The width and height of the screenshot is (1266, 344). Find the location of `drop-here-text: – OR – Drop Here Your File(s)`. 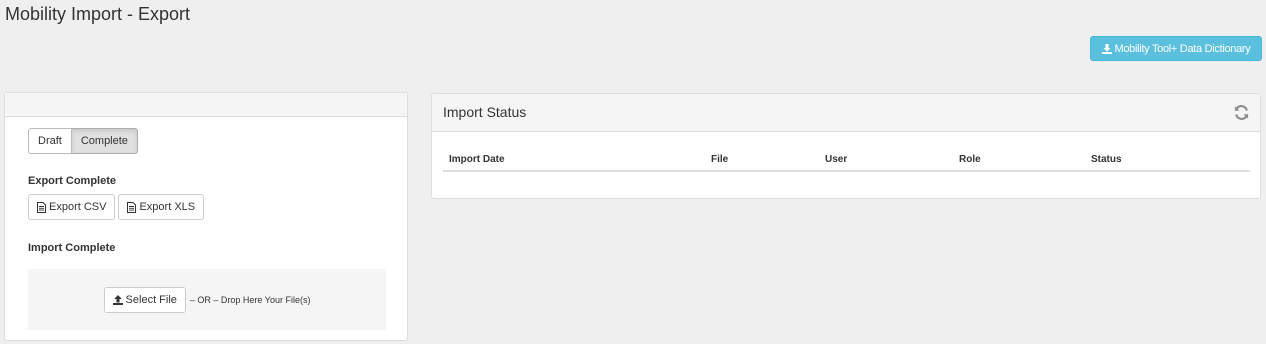

drop-here-text: – OR – Drop Here Your File(s) is located at coordinates (250, 299).